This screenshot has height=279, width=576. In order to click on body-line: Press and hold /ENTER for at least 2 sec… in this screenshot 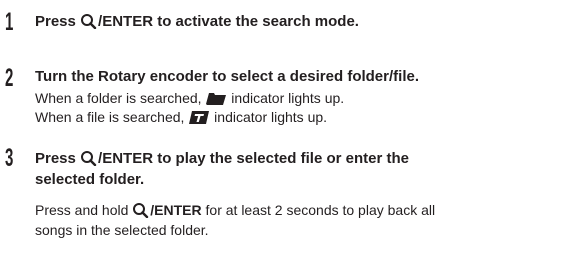, I will do `click(235, 210)`.